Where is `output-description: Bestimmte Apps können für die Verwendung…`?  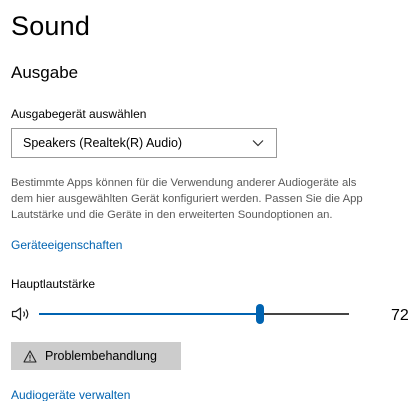 output-description: Bestimmte Apps können für die Verwendung… is located at coordinates (212, 199).